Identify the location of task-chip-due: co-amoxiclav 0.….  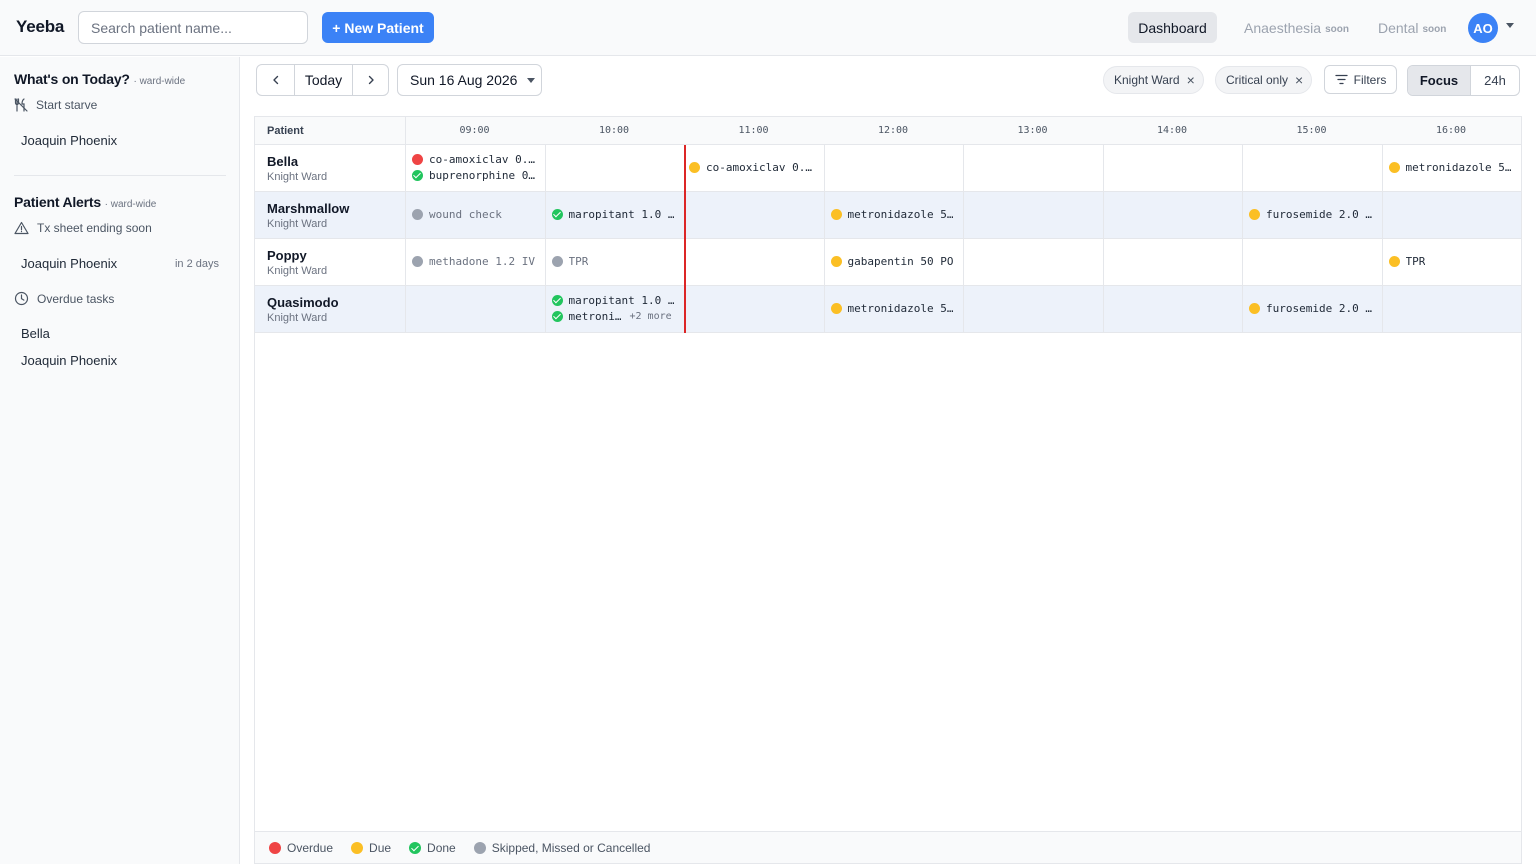
(750, 167).